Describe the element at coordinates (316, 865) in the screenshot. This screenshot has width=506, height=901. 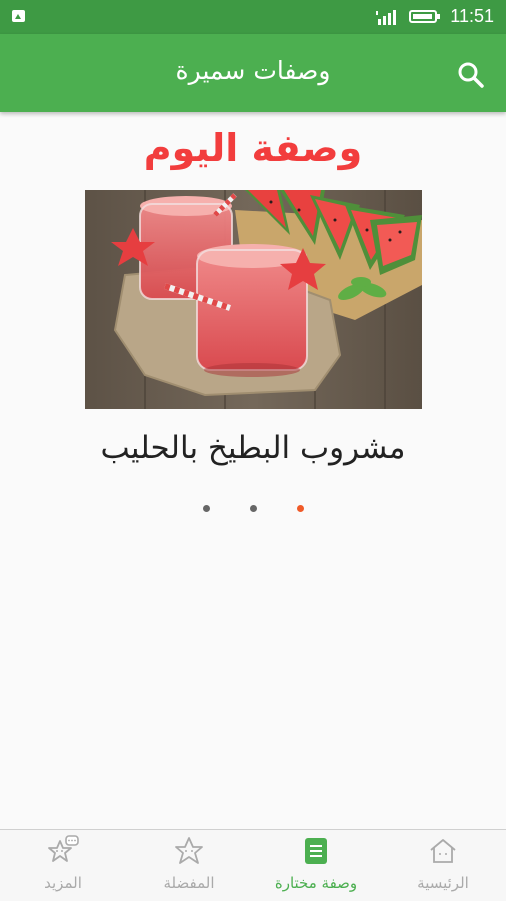
I see `nav-item-selected-recipe: وصفة مختارة` at that location.